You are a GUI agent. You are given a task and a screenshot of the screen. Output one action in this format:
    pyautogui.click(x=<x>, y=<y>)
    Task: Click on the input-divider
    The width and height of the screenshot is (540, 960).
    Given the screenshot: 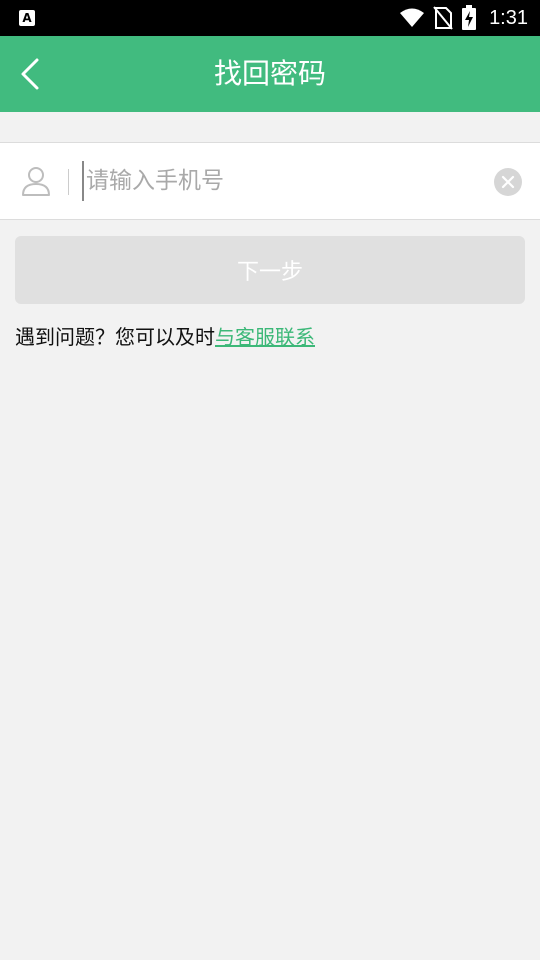 What is the action you would take?
    pyautogui.click(x=68, y=182)
    